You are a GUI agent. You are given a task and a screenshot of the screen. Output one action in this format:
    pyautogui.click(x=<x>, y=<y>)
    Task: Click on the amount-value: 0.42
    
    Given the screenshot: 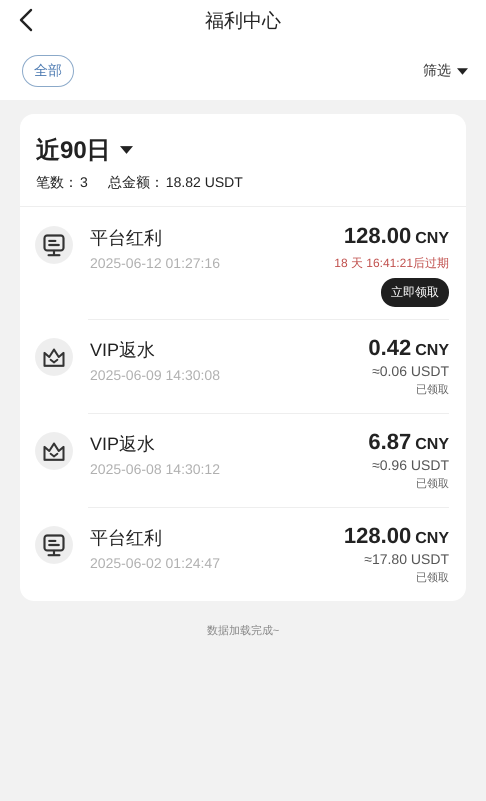 What is the action you would take?
    pyautogui.click(x=390, y=348)
    